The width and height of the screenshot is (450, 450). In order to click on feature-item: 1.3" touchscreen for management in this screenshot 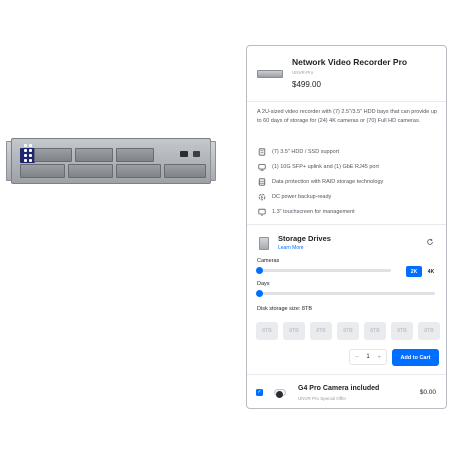, I will do `click(350, 211)`.